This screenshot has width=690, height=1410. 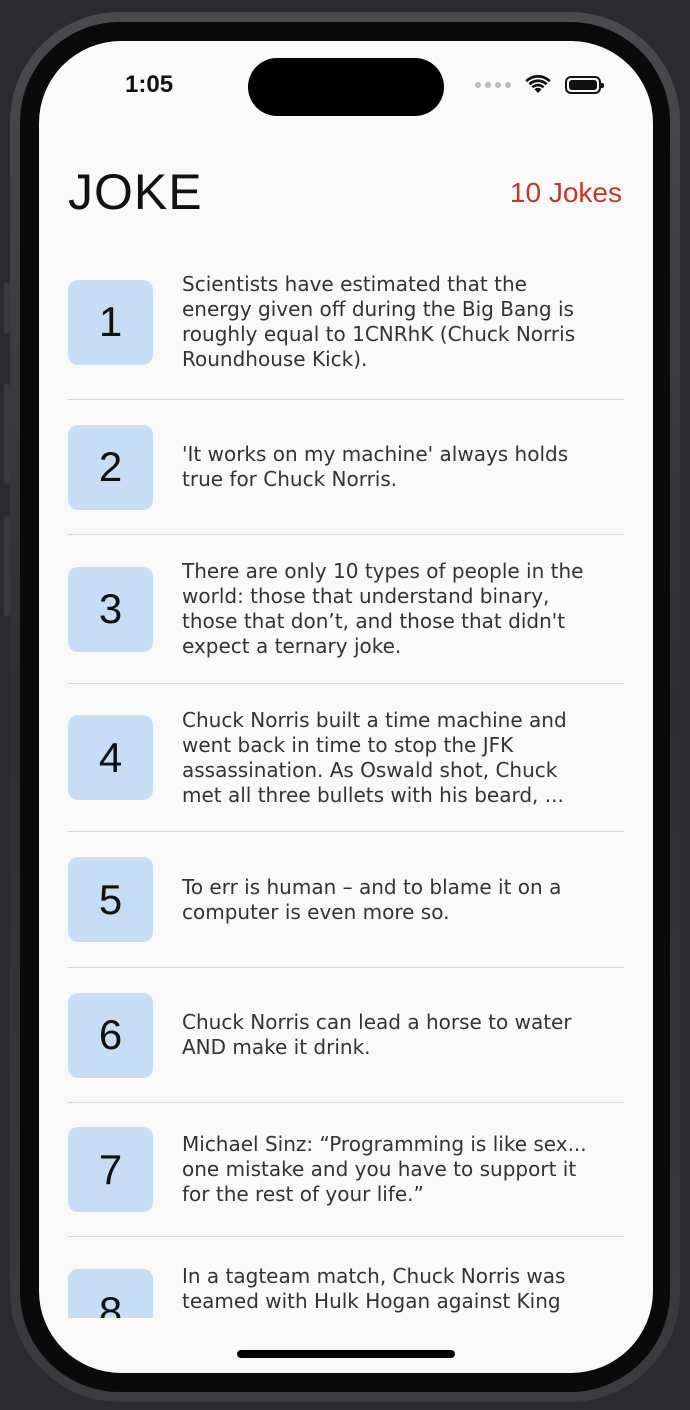 What do you see at coordinates (565, 192) in the screenshot?
I see `jokes-count: 10 Jokes` at bounding box center [565, 192].